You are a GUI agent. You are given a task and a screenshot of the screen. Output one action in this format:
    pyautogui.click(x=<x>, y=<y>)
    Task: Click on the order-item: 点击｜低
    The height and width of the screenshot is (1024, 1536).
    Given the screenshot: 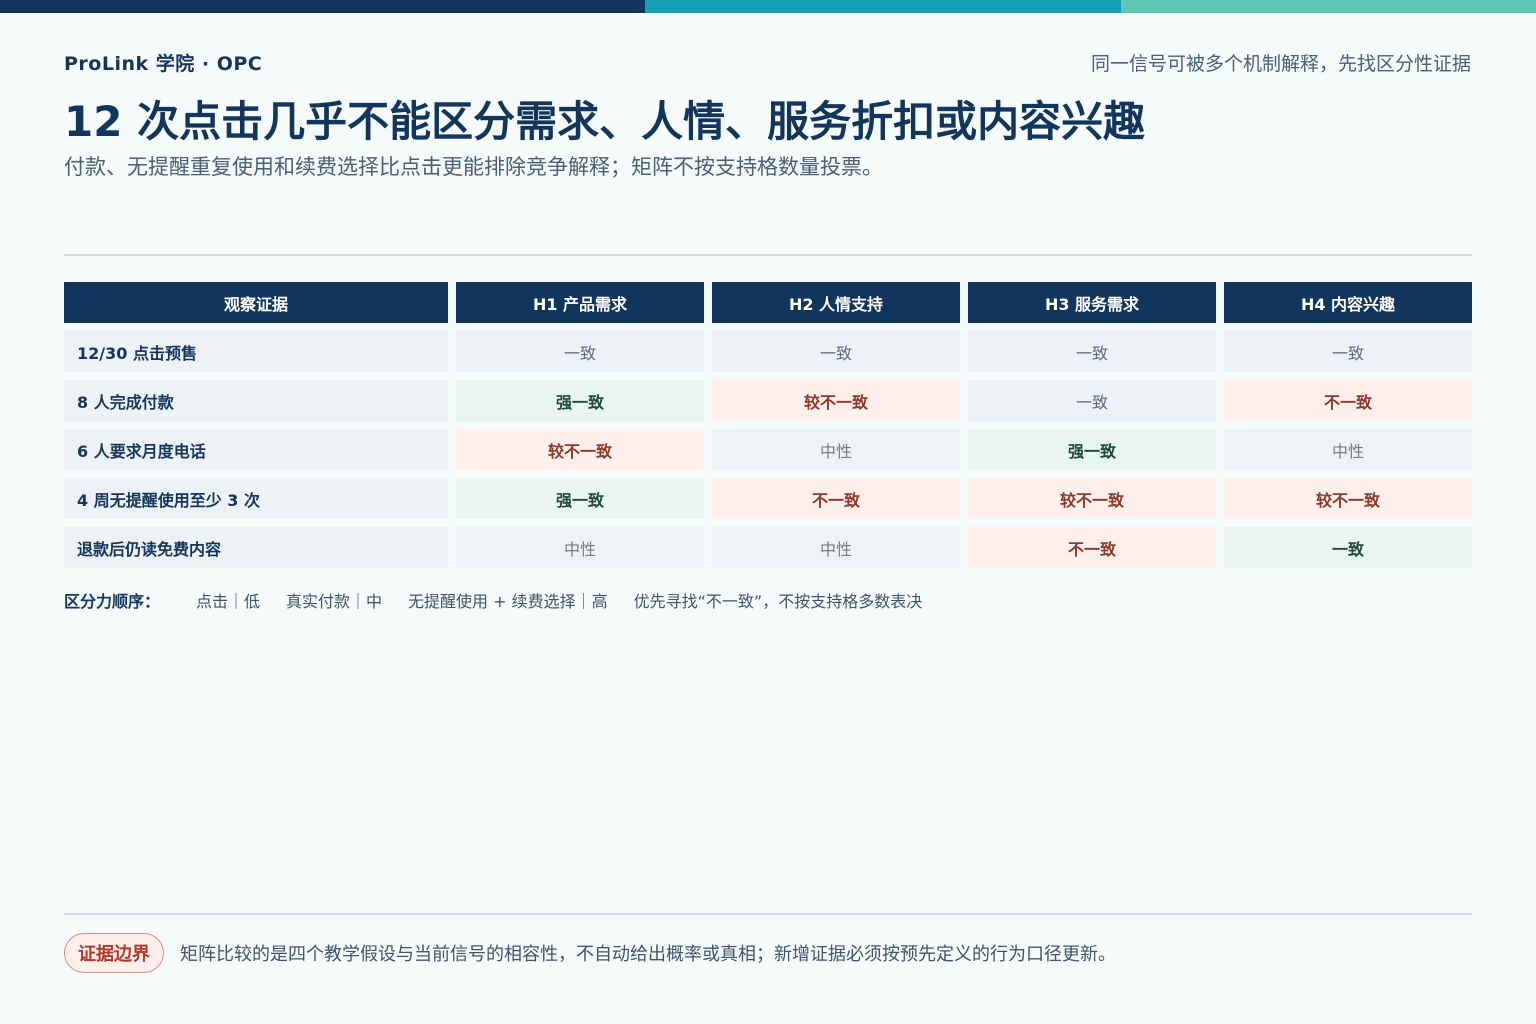 What is the action you would take?
    pyautogui.click(x=228, y=601)
    